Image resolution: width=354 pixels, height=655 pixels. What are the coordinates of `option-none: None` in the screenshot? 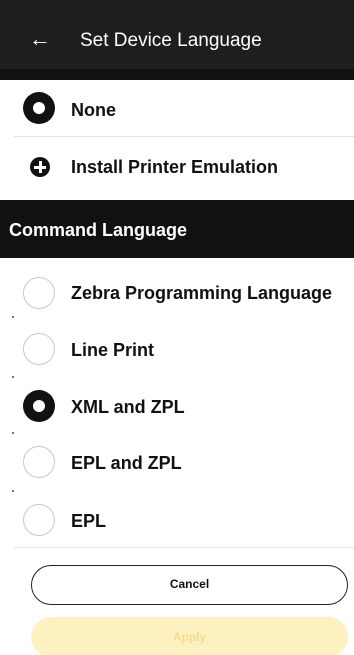 It's located at (177, 108).